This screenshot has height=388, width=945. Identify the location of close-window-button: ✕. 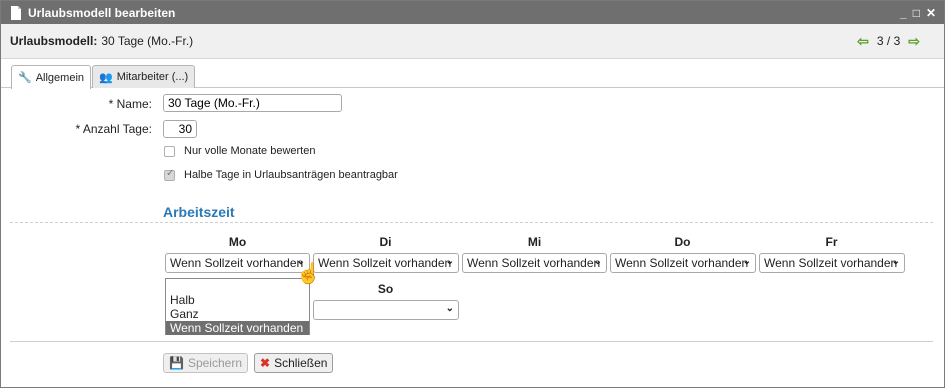
(931, 13).